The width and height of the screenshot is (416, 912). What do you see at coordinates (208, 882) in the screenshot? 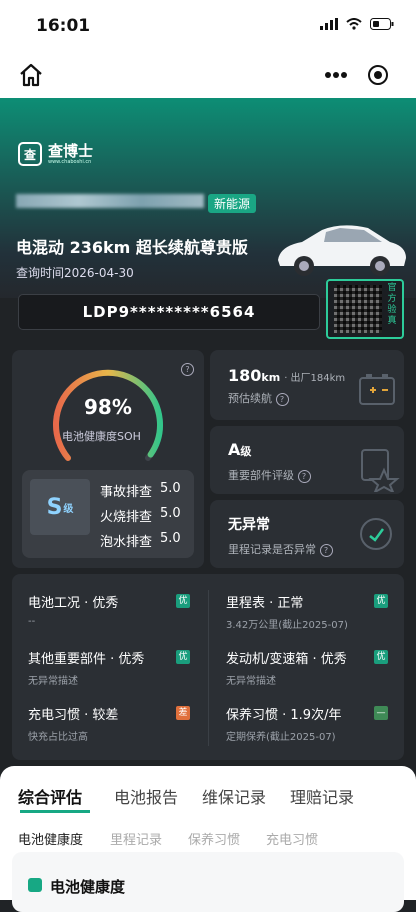
I see `battery-health-section: 电池健康度` at bounding box center [208, 882].